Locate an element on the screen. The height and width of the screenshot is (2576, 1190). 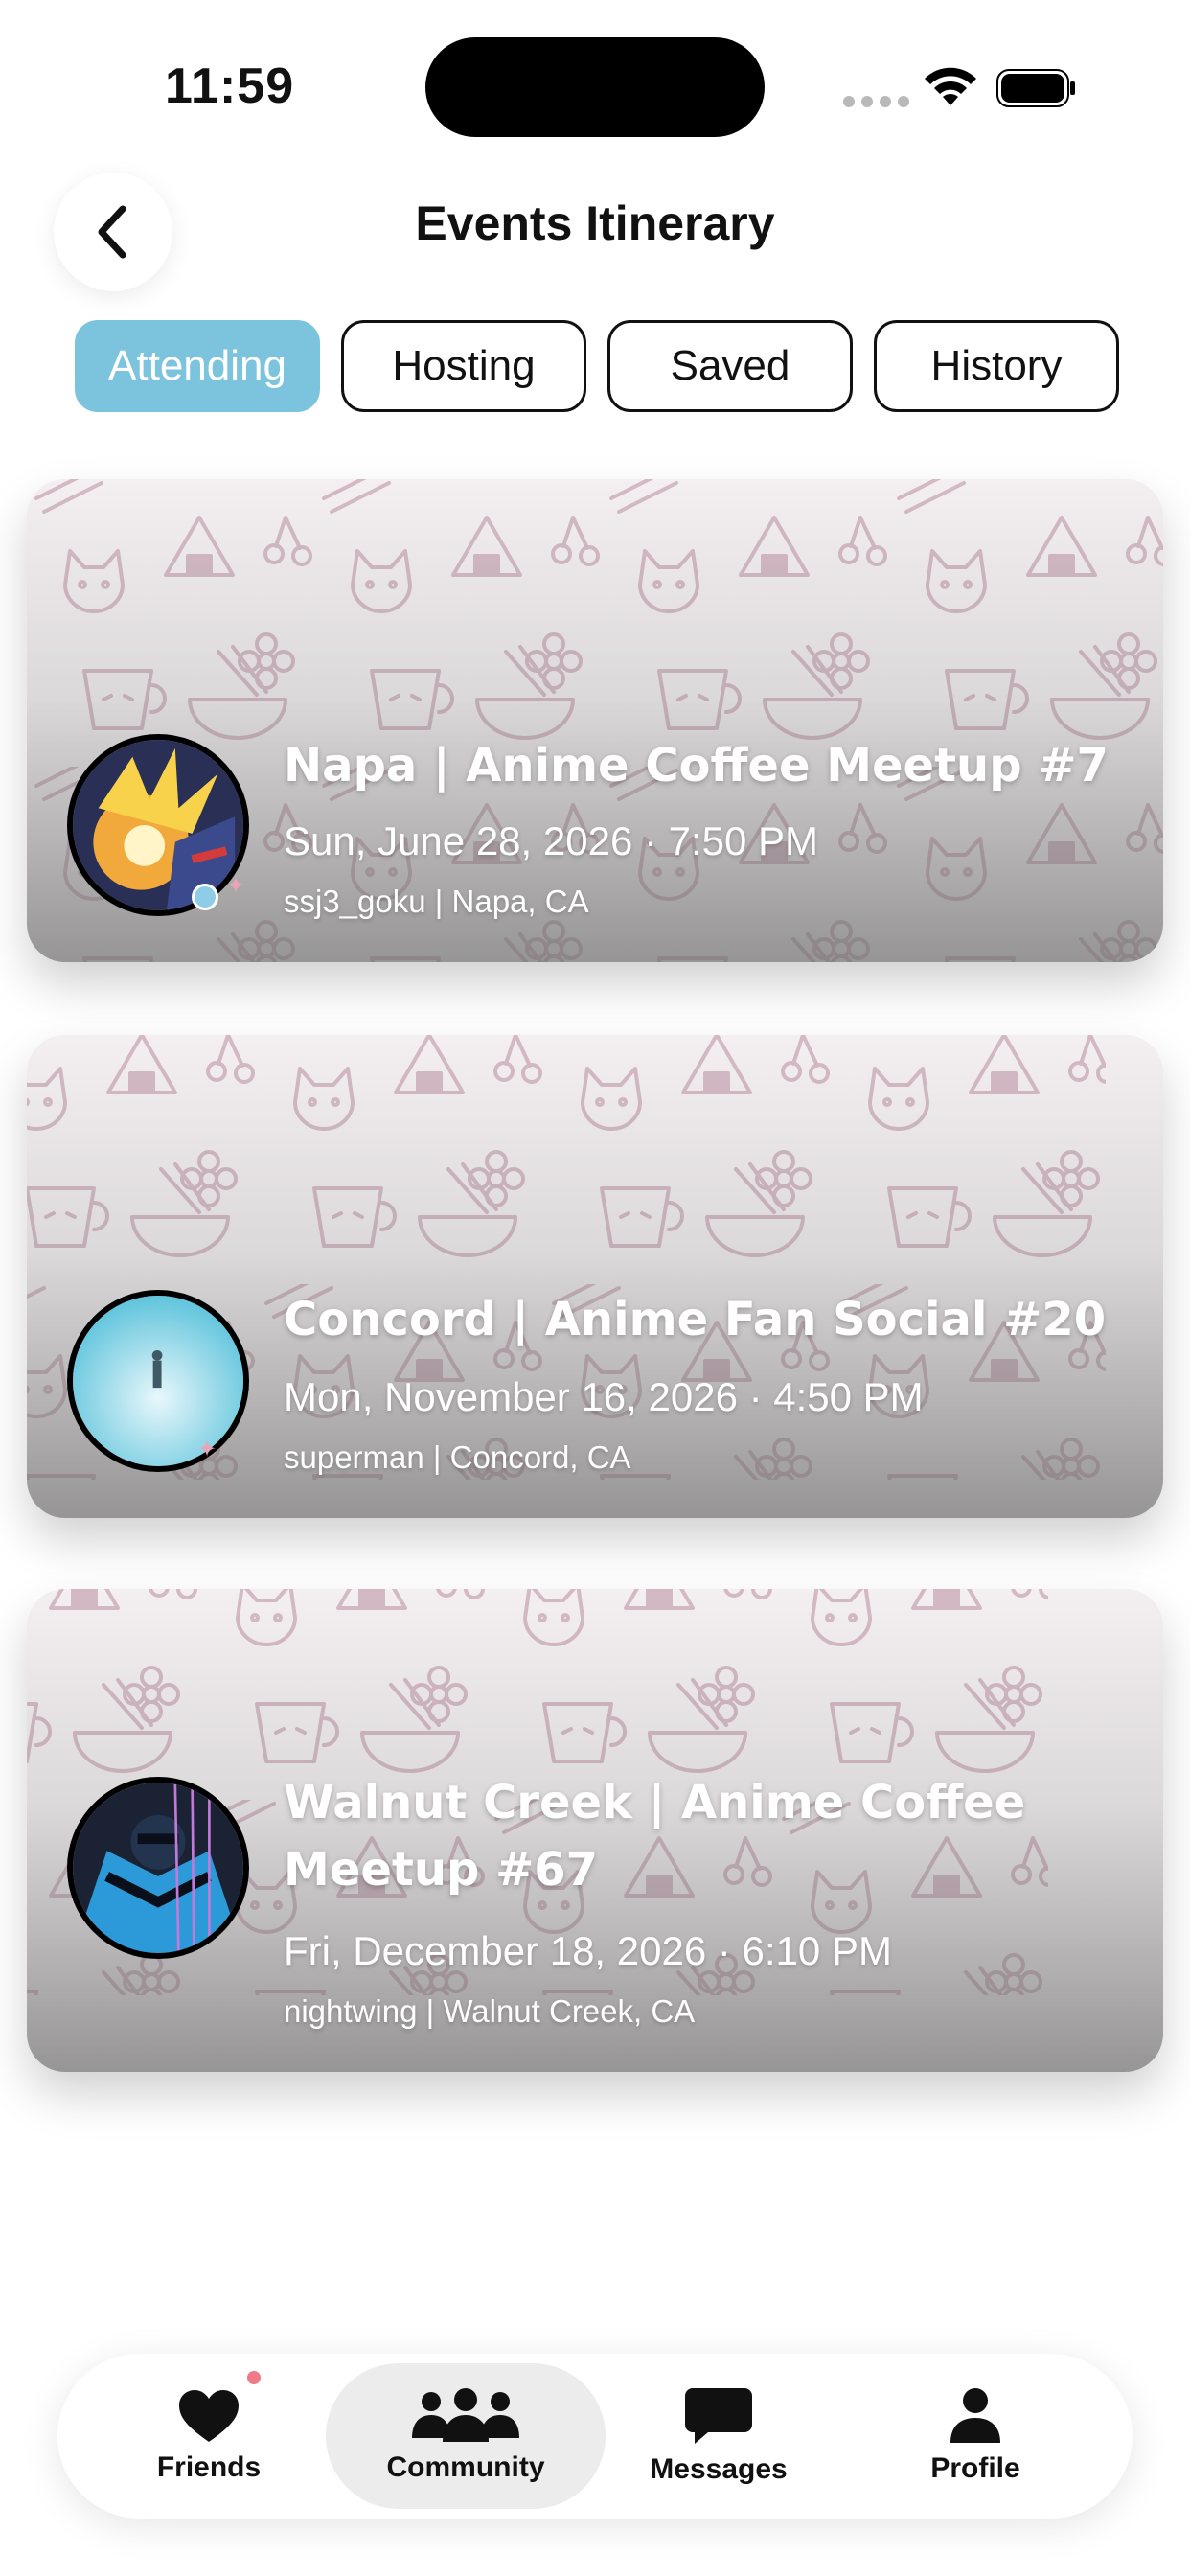
tab-hosting: Hosting is located at coordinates (464, 366).